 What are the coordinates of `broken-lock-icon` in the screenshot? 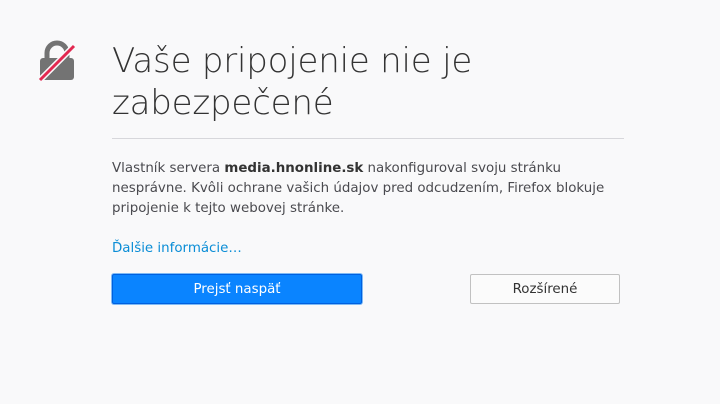 It's located at (57, 61).